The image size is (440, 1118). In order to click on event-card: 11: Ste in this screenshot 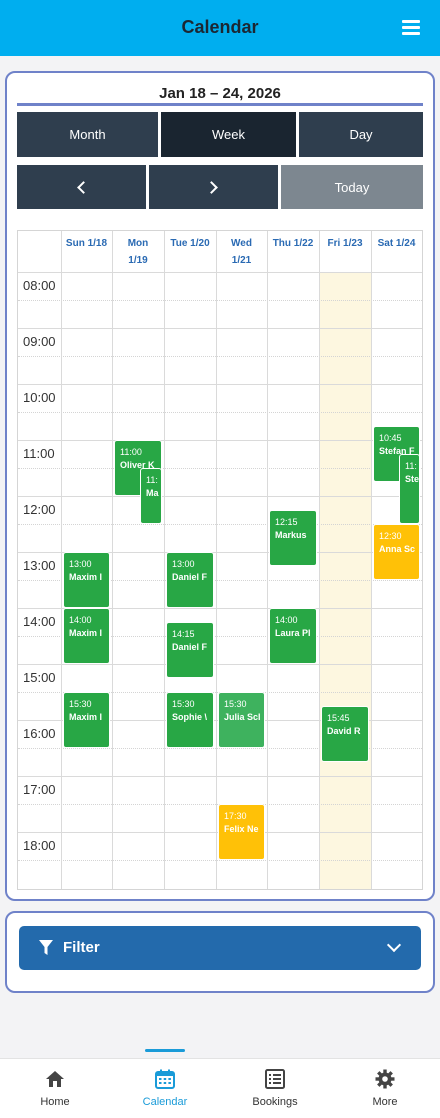, I will do `click(409, 489)`.